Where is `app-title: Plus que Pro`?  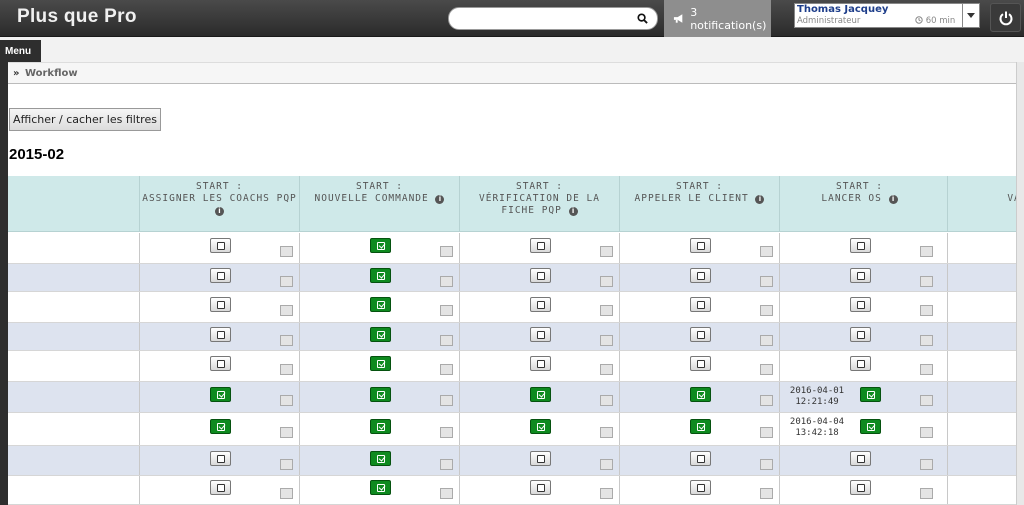
app-title: Plus que Pro is located at coordinates (77, 17).